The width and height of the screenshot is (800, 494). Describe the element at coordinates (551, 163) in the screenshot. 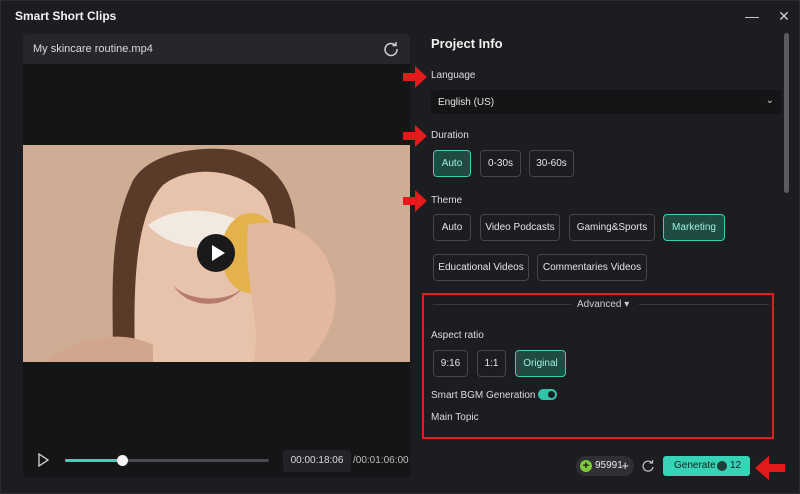

I see `duration-option-30-60s: 30-60s` at that location.